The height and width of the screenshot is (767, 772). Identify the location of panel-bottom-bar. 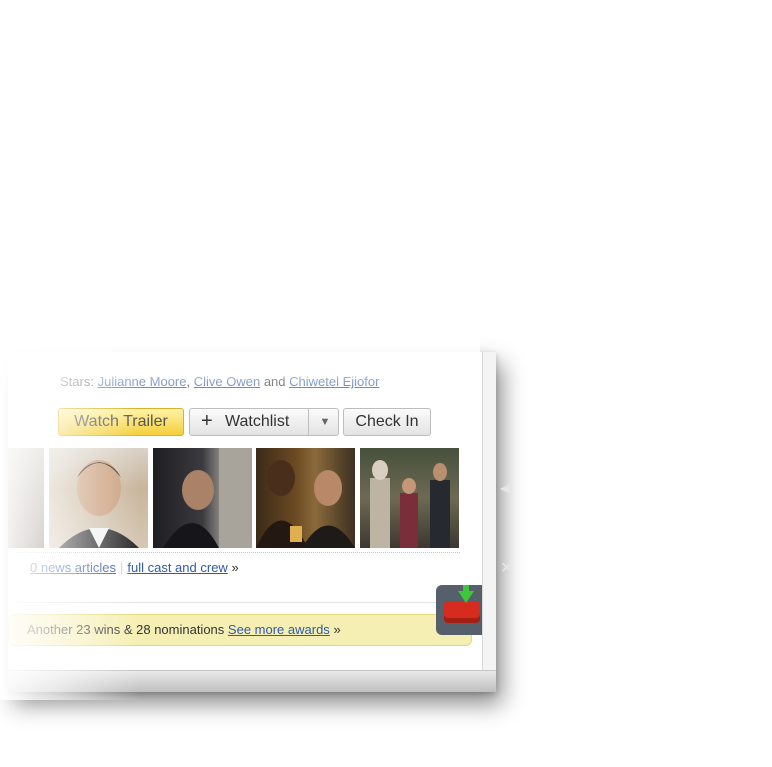
(252, 681).